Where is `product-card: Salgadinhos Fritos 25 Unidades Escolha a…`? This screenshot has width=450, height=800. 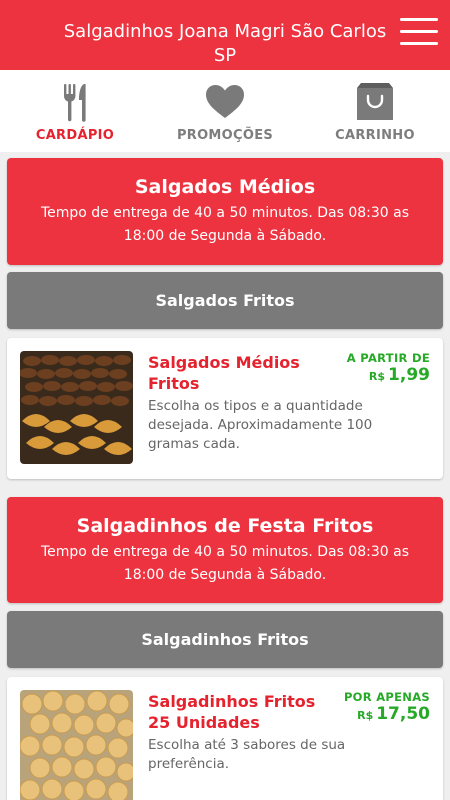 product-card: Salgadinhos Fritos 25 Unidades Escolha a… is located at coordinates (225, 738).